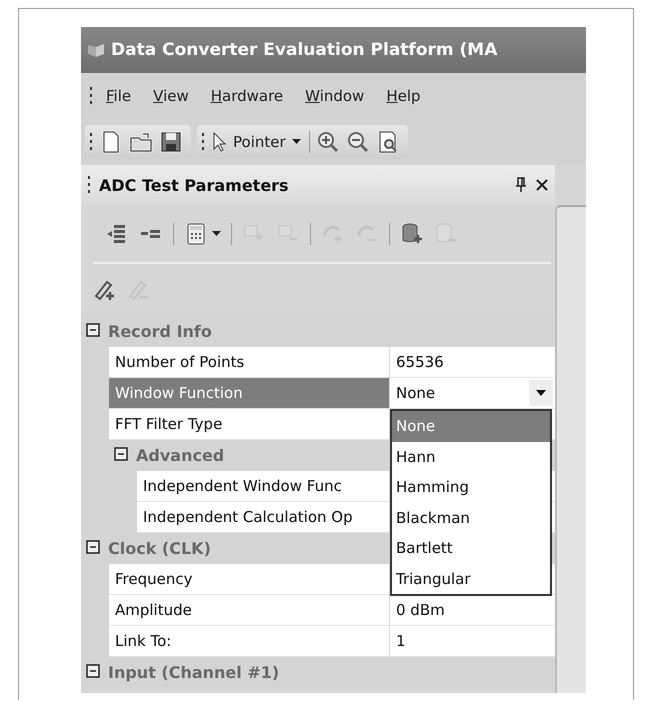  Describe the element at coordinates (471, 487) in the screenshot. I see `dropdown-option: Hamming` at that location.